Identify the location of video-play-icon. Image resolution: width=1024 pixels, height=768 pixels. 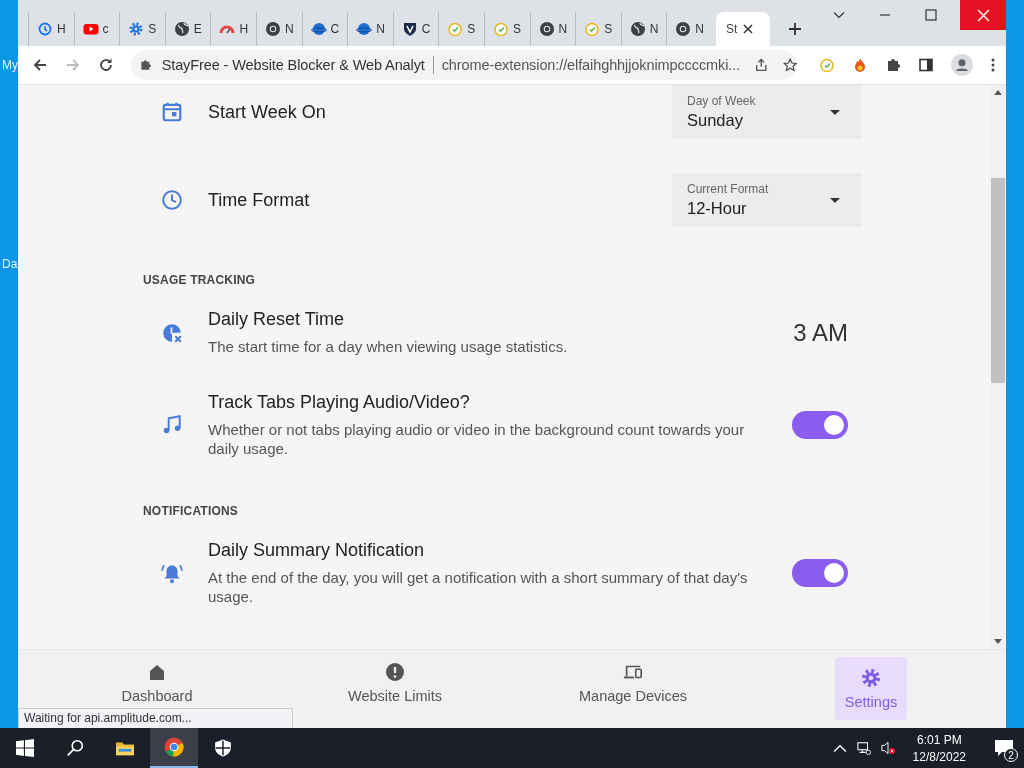
(90, 29).